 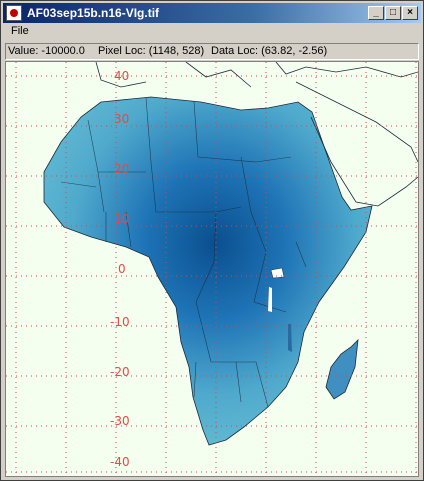 I want to click on lat-label-0: 0, so click(x=122, y=269).